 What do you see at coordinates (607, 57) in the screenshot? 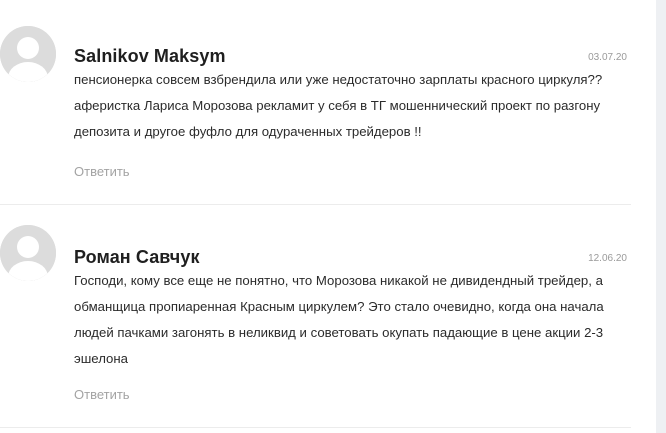
I see `comment-date: 03.07.20` at bounding box center [607, 57].